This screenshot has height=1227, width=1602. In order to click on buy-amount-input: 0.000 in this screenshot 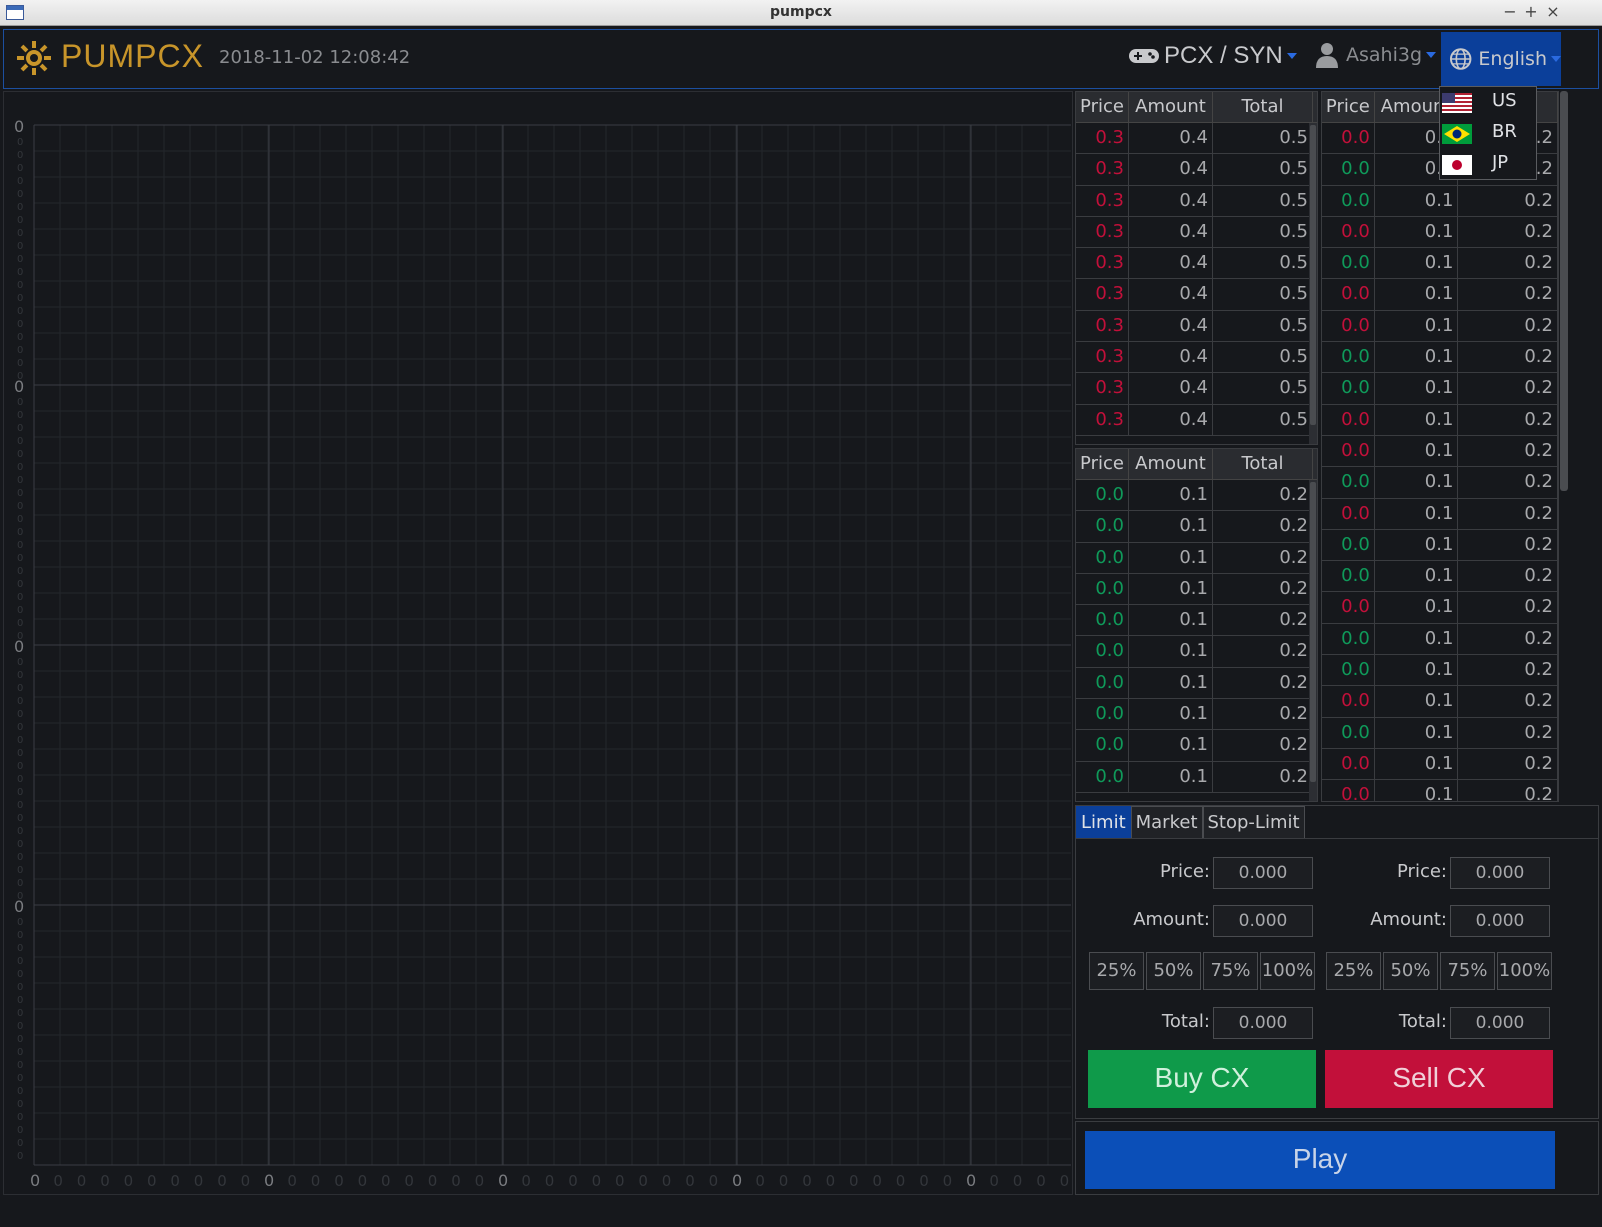, I will do `click(1263, 921)`.